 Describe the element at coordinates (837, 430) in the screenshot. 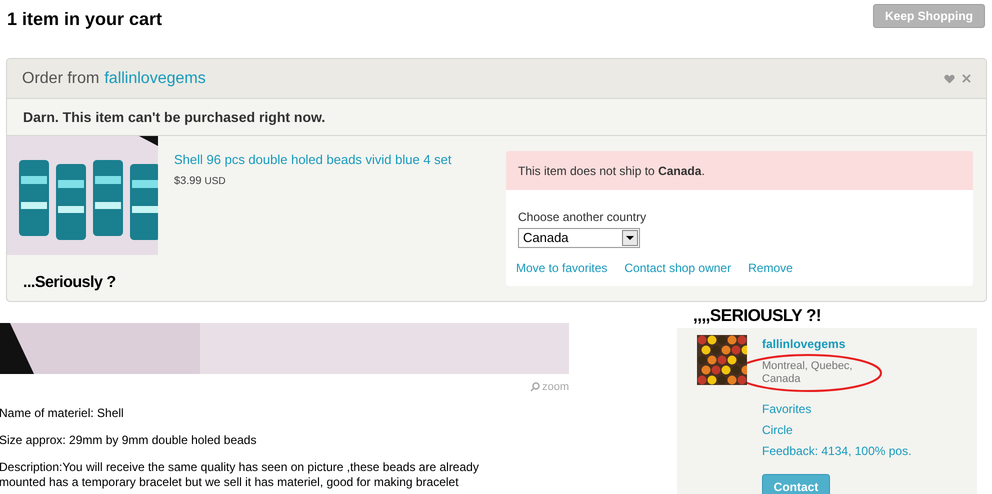

I see `shop-link: Circle` at that location.